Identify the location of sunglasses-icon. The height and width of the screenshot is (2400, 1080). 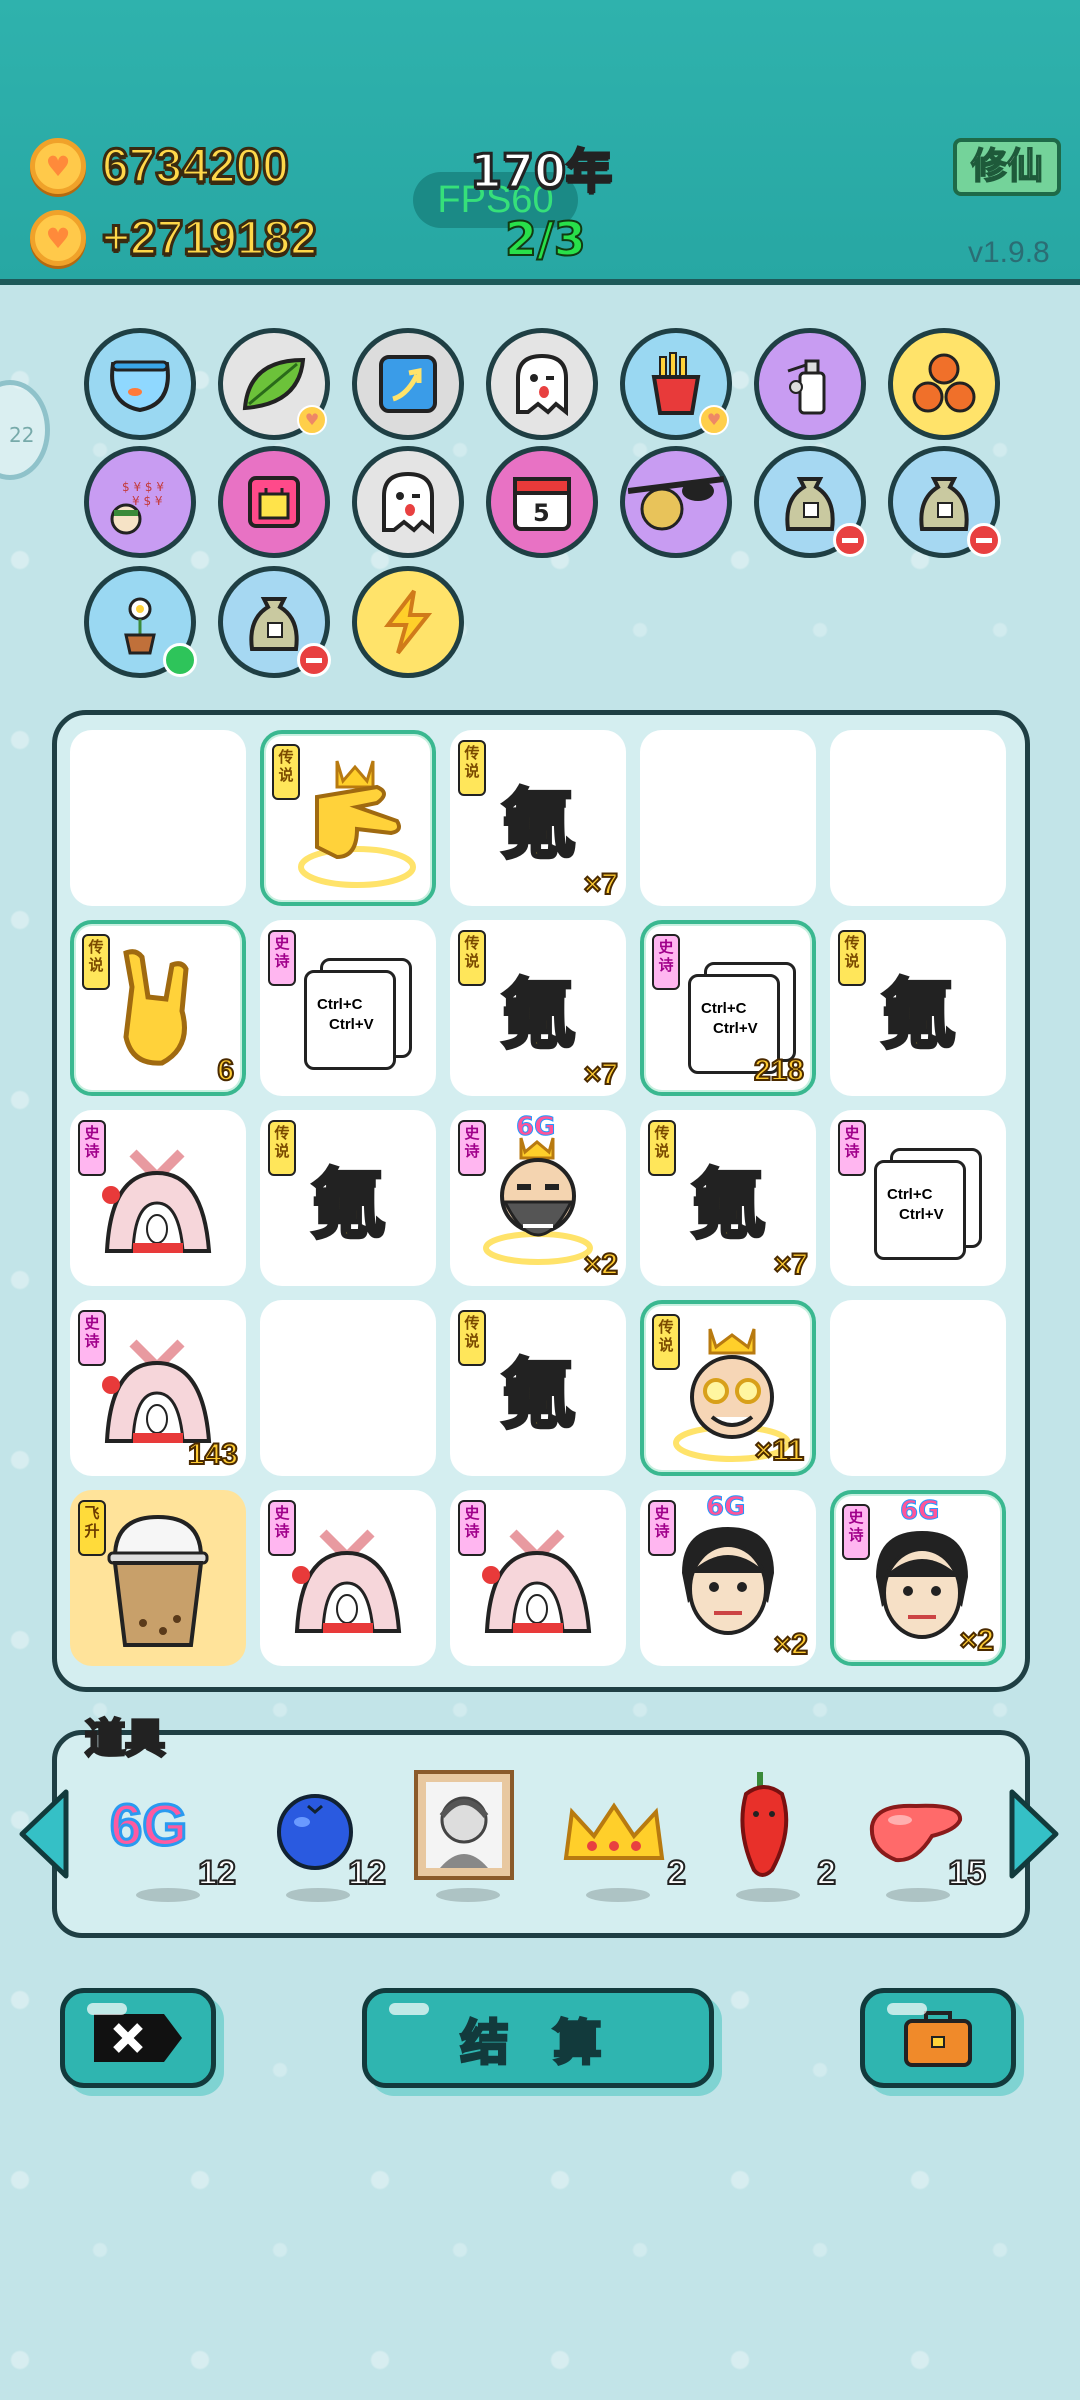
(676, 502).